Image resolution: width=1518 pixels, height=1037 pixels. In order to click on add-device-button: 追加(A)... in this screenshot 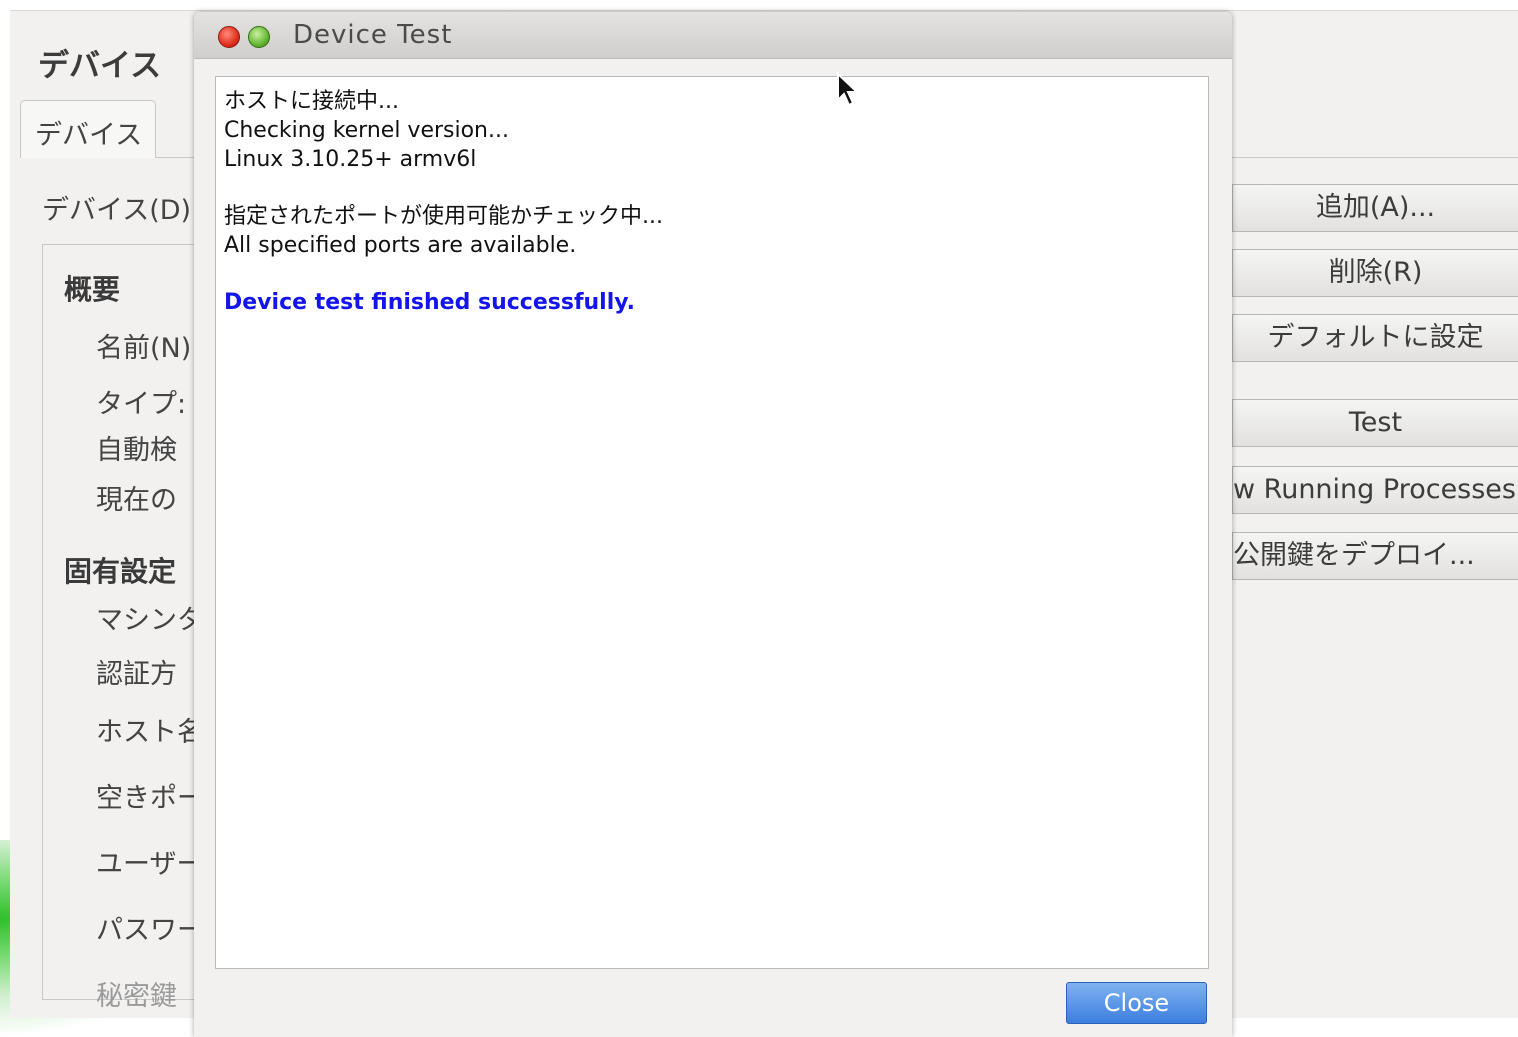, I will do `click(1375, 208)`.